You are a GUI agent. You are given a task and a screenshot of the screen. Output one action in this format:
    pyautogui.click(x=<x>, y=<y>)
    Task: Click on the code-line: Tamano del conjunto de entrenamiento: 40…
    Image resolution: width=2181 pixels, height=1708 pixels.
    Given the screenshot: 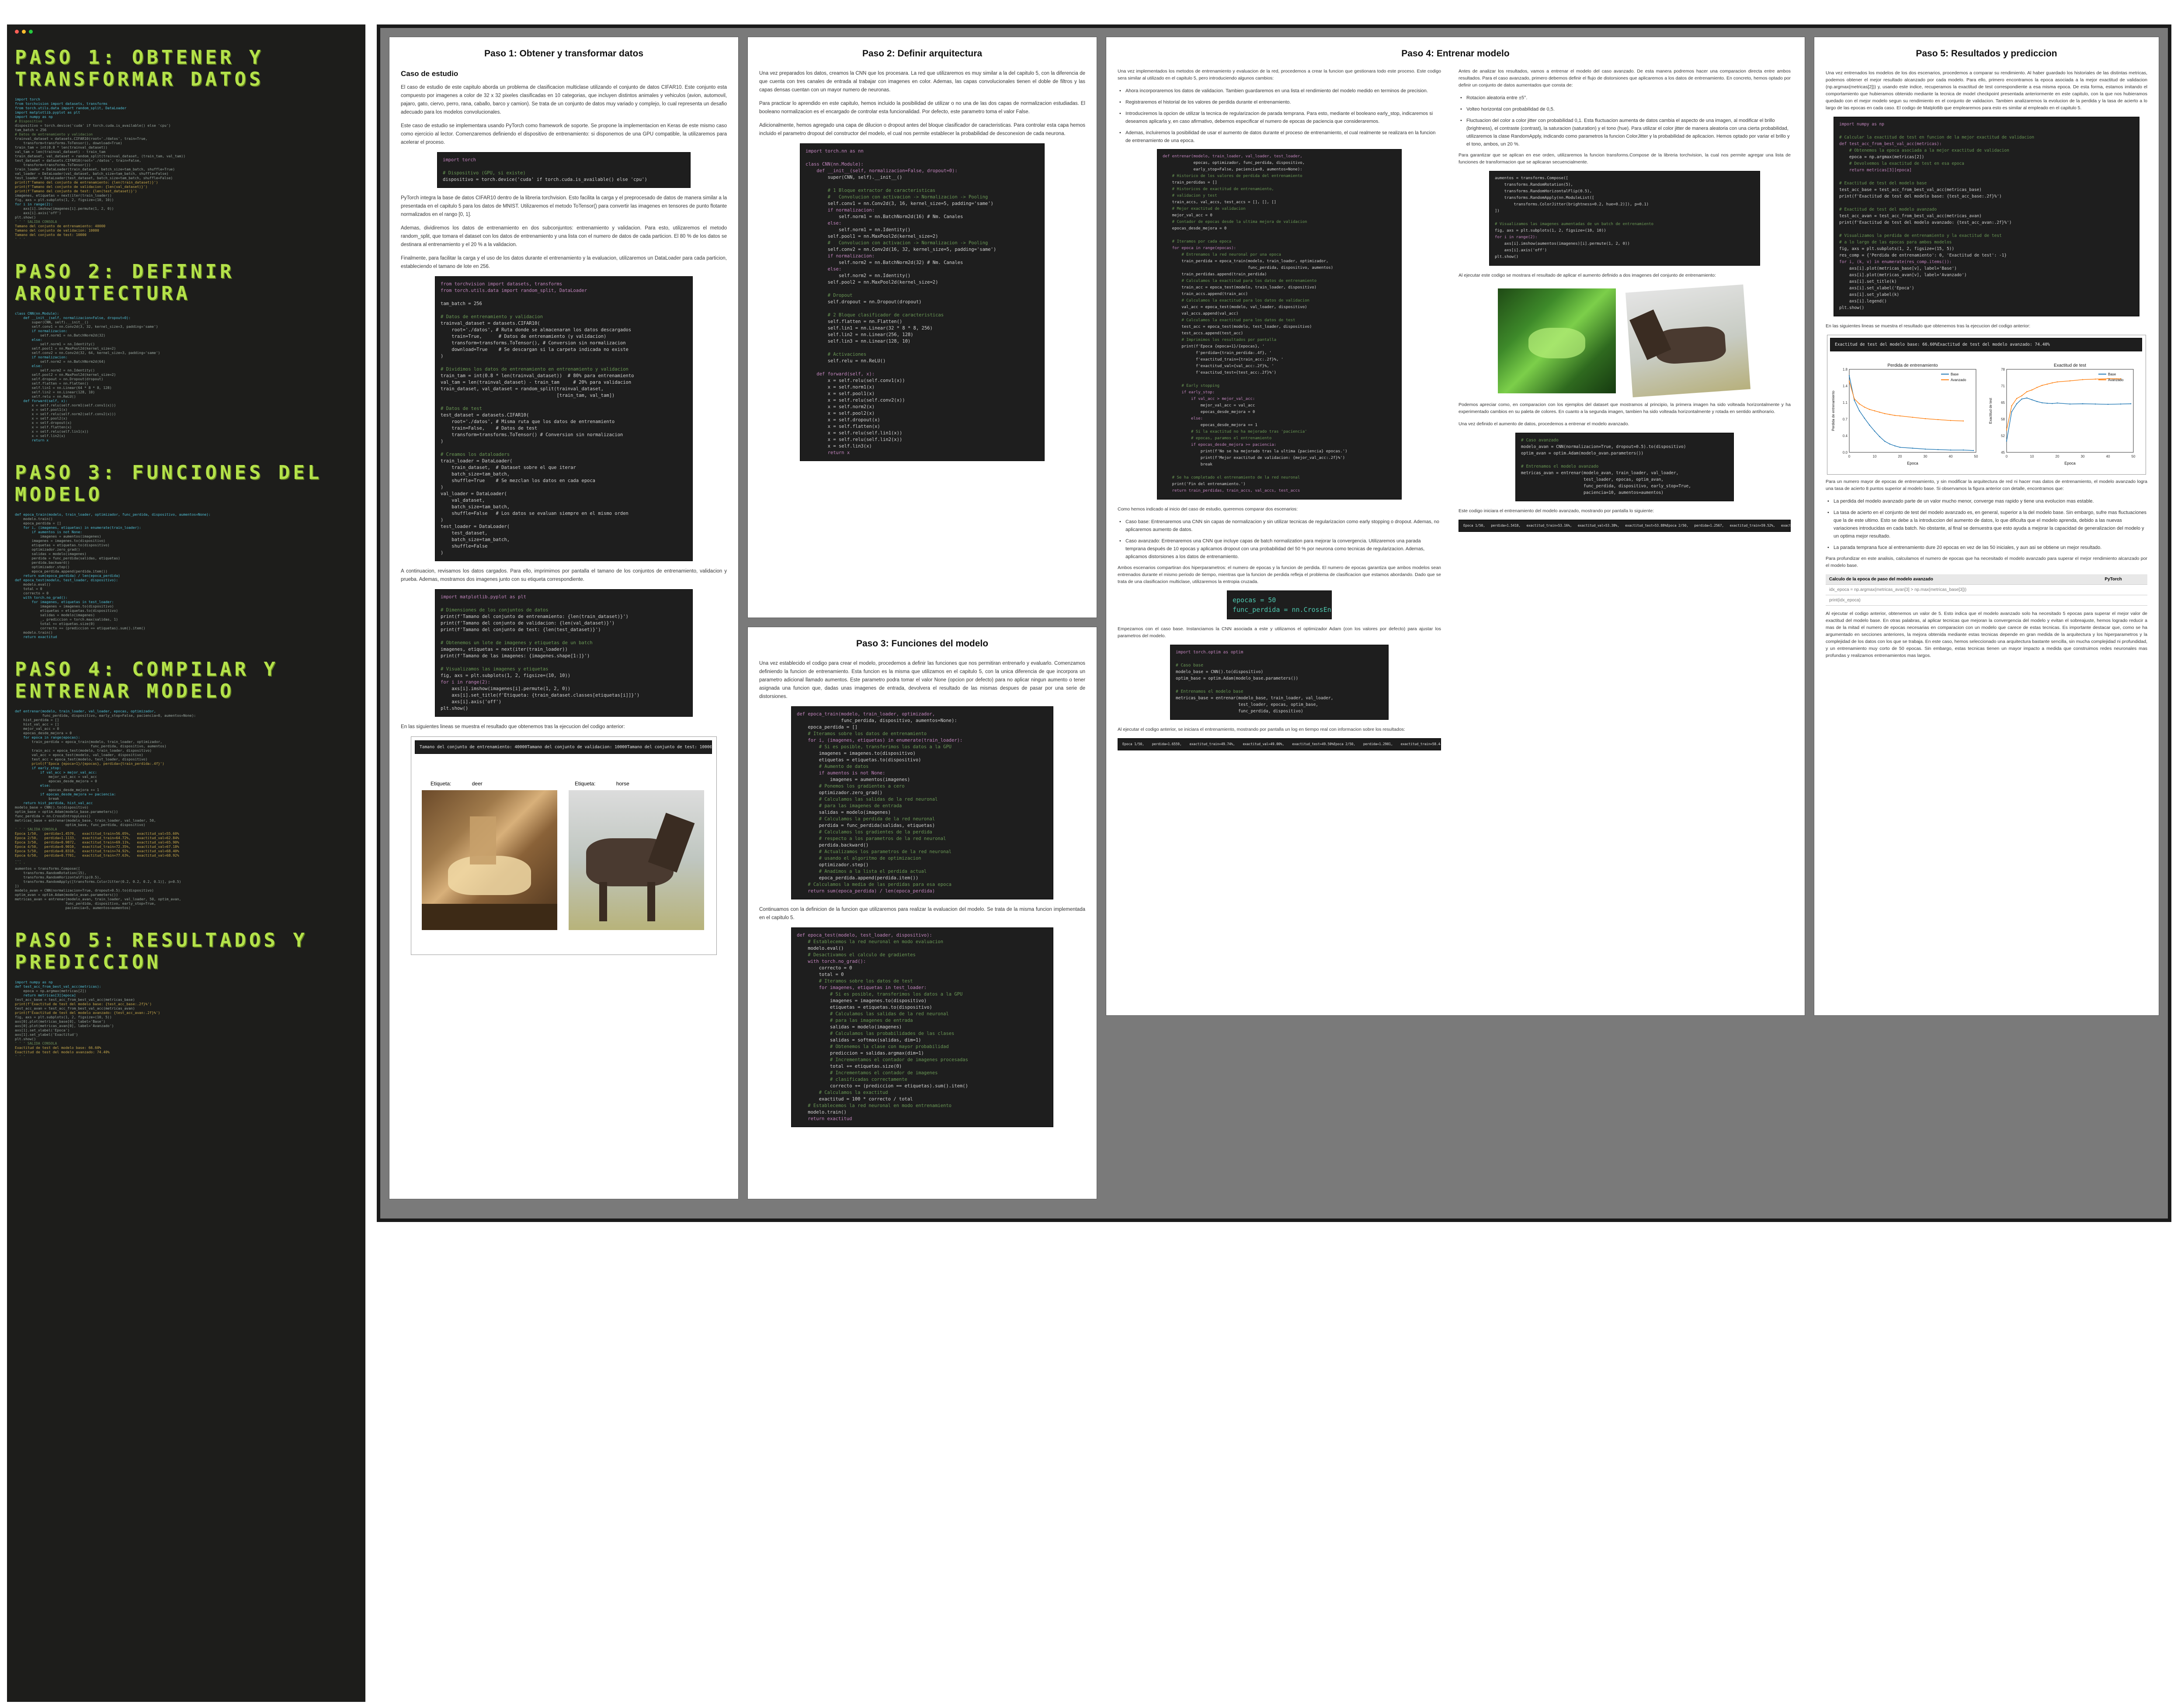 What is the action you would take?
    pyautogui.click(x=474, y=747)
    